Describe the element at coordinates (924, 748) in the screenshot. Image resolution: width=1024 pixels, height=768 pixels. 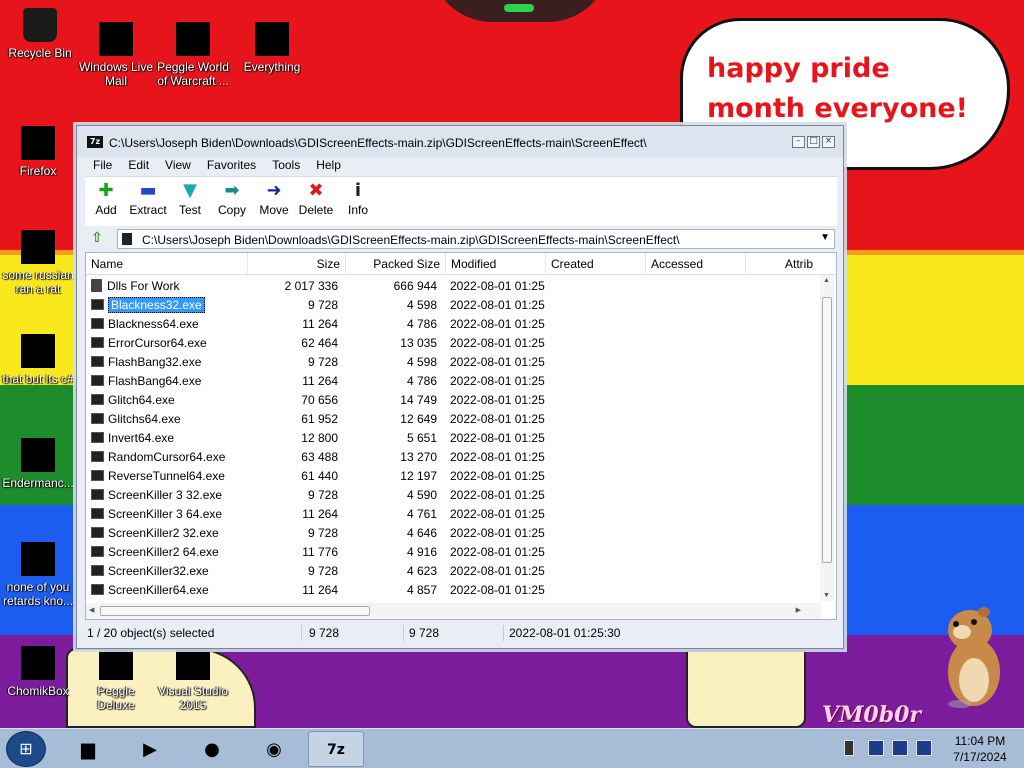
I see `volume-icon` at that location.